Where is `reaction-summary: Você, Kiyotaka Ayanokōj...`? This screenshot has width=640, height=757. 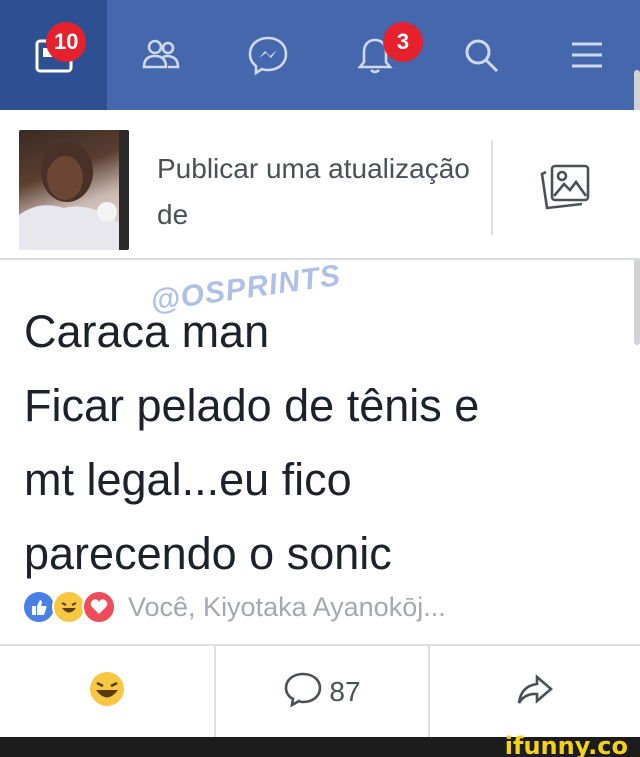
reaction-summary: Você, Kiyotaka Ayanokōj... is located at coordinates (234, 607).